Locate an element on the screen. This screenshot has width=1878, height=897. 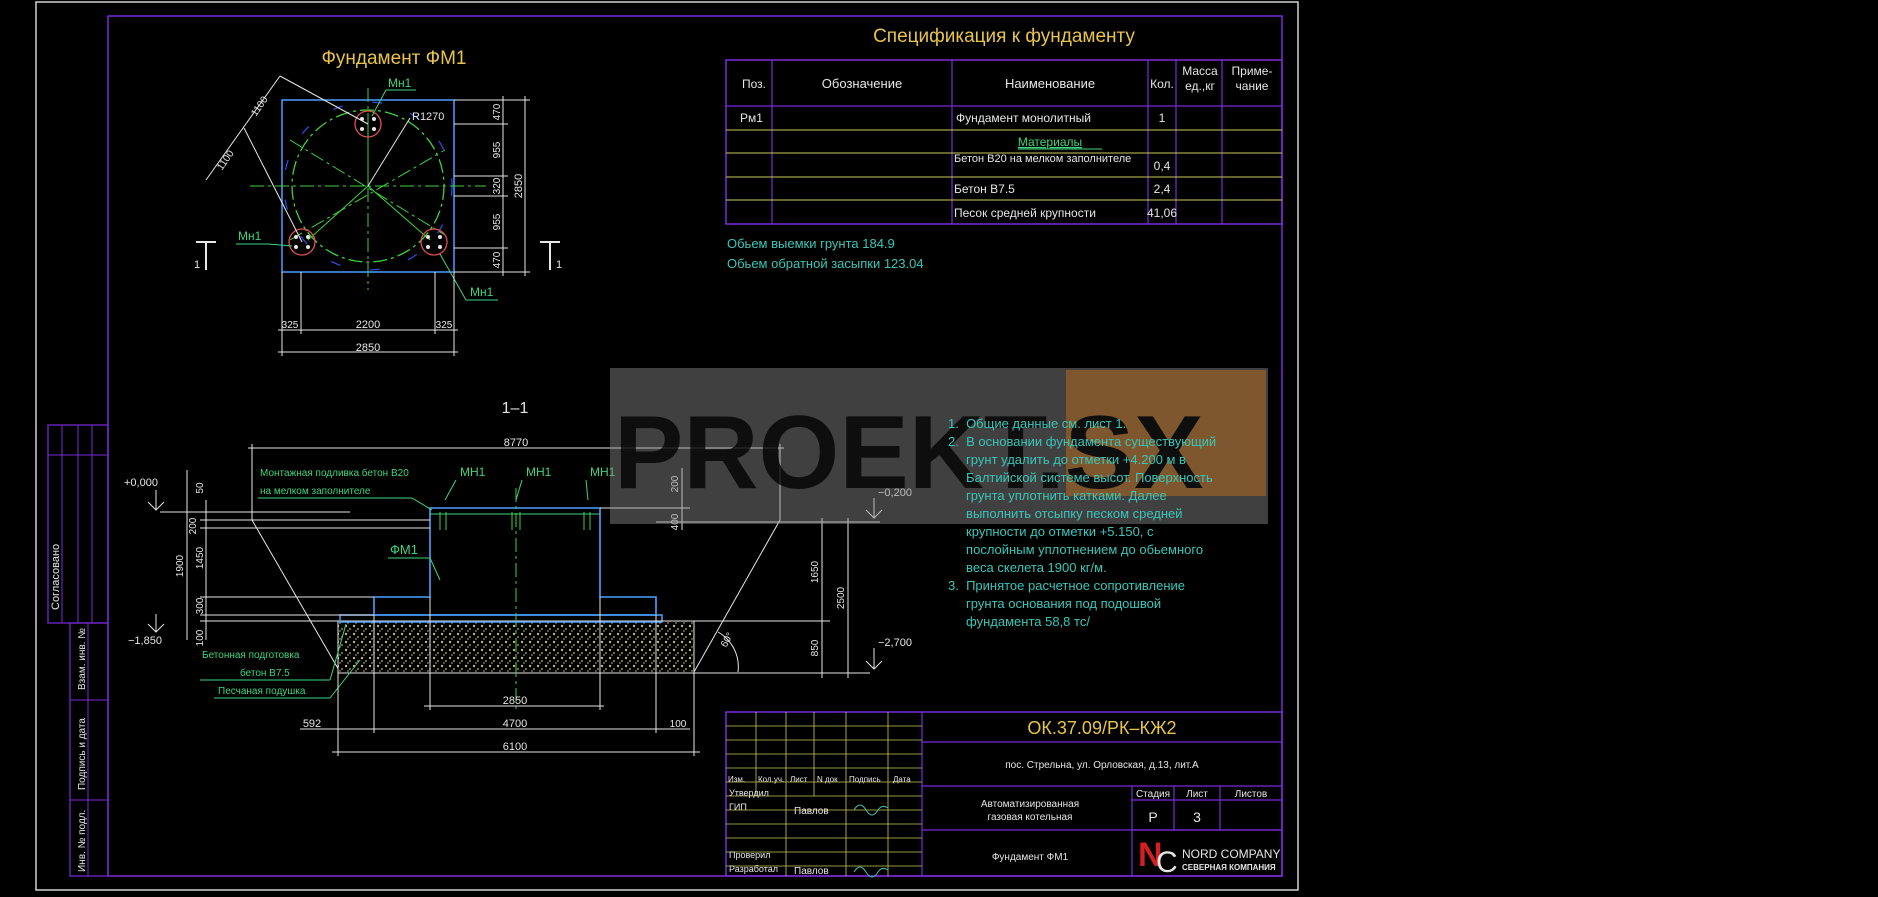
section-dim-l6: 100 is located at coordinates (200, 637).